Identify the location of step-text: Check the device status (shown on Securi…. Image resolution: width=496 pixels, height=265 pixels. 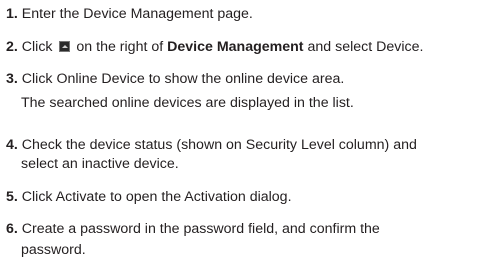
(217, 145).